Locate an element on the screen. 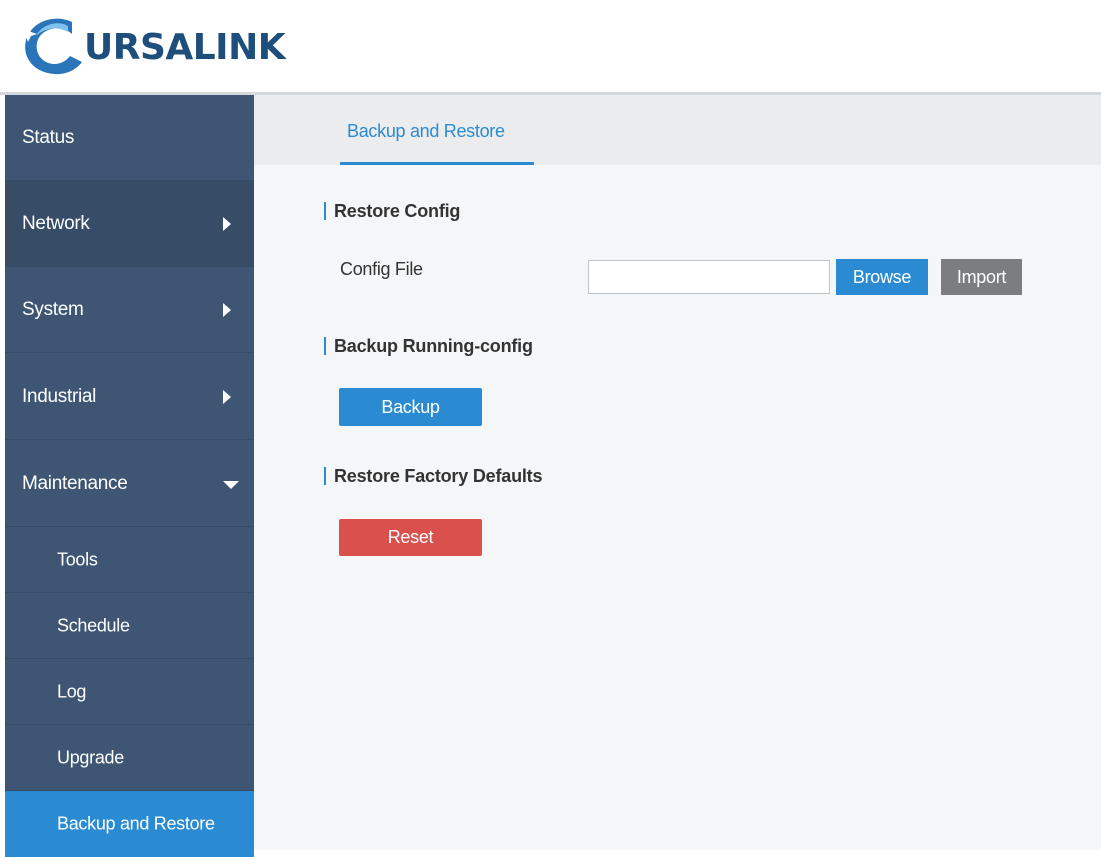  sidebar-item-system: System is located at coordinates (129, 310).